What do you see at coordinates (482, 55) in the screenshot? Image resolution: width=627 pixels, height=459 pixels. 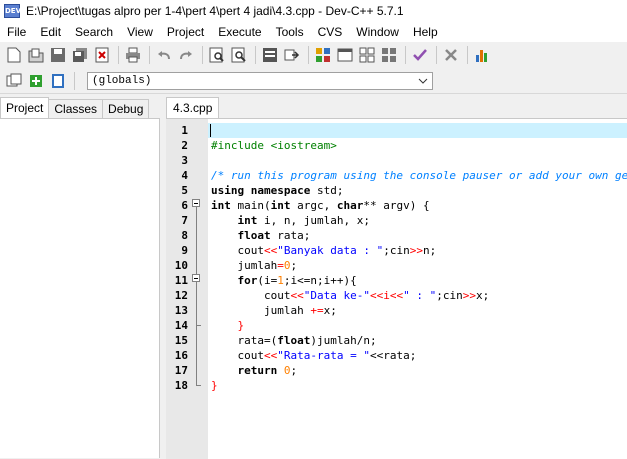 I see `profile-chart-icon` at bounding box center [482, 55].